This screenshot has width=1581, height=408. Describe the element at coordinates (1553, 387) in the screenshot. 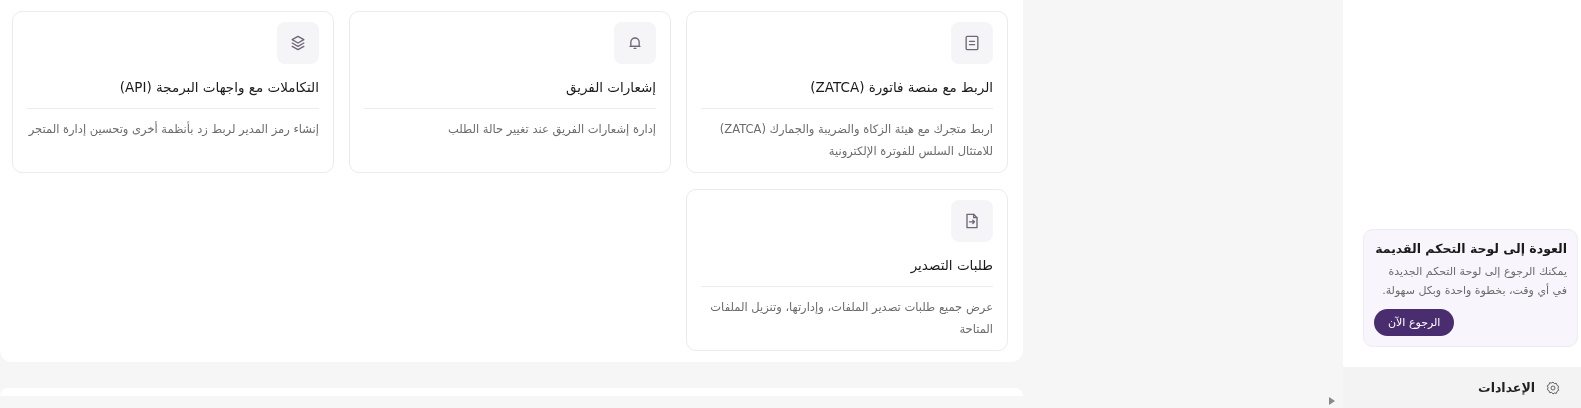

I see `settings-icon` at that location.